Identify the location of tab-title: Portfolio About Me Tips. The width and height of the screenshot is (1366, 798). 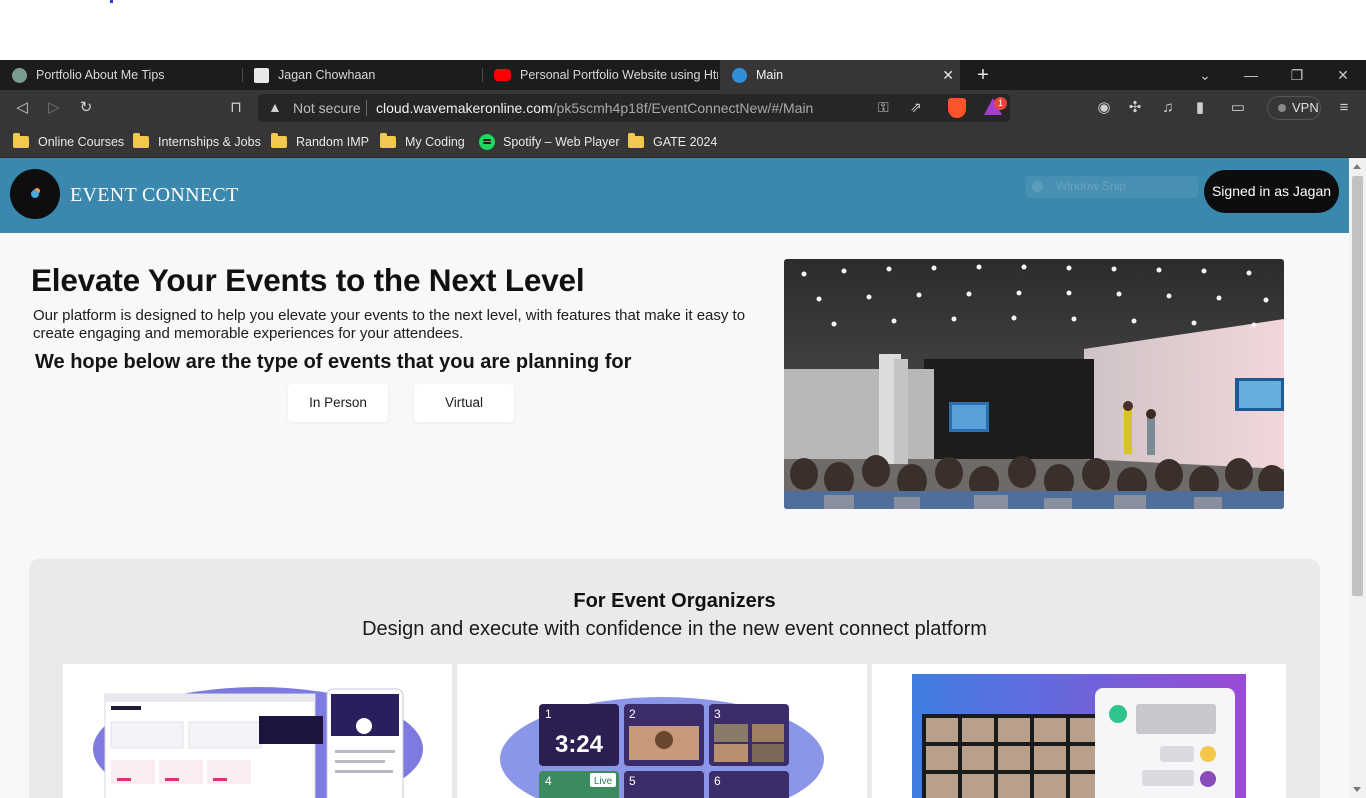
(100, 75).